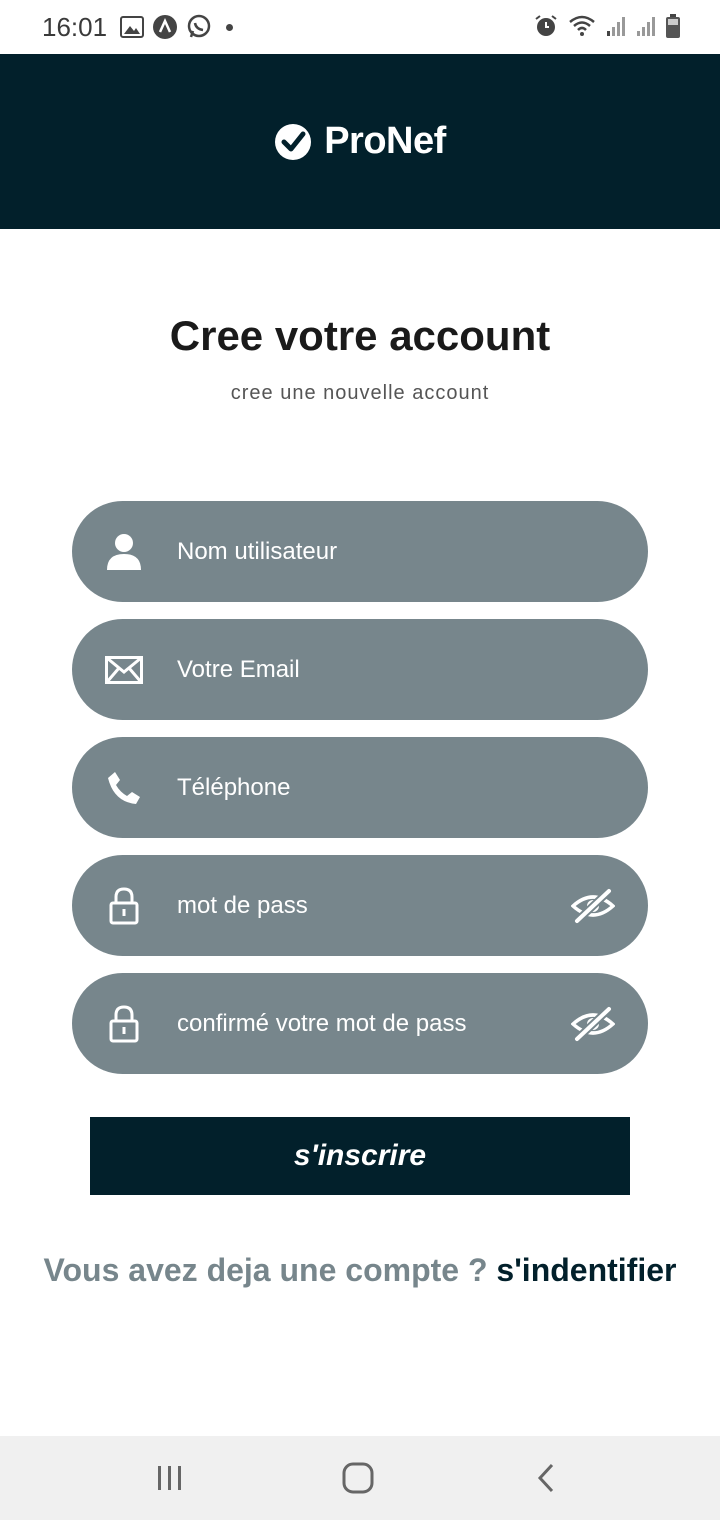 Image resolution: width=720 pixels, height=1520 pixels. What do you see at coordinates (132, 27) in the screenshot?
I see `image-icon` at bounding box center [132, 27].